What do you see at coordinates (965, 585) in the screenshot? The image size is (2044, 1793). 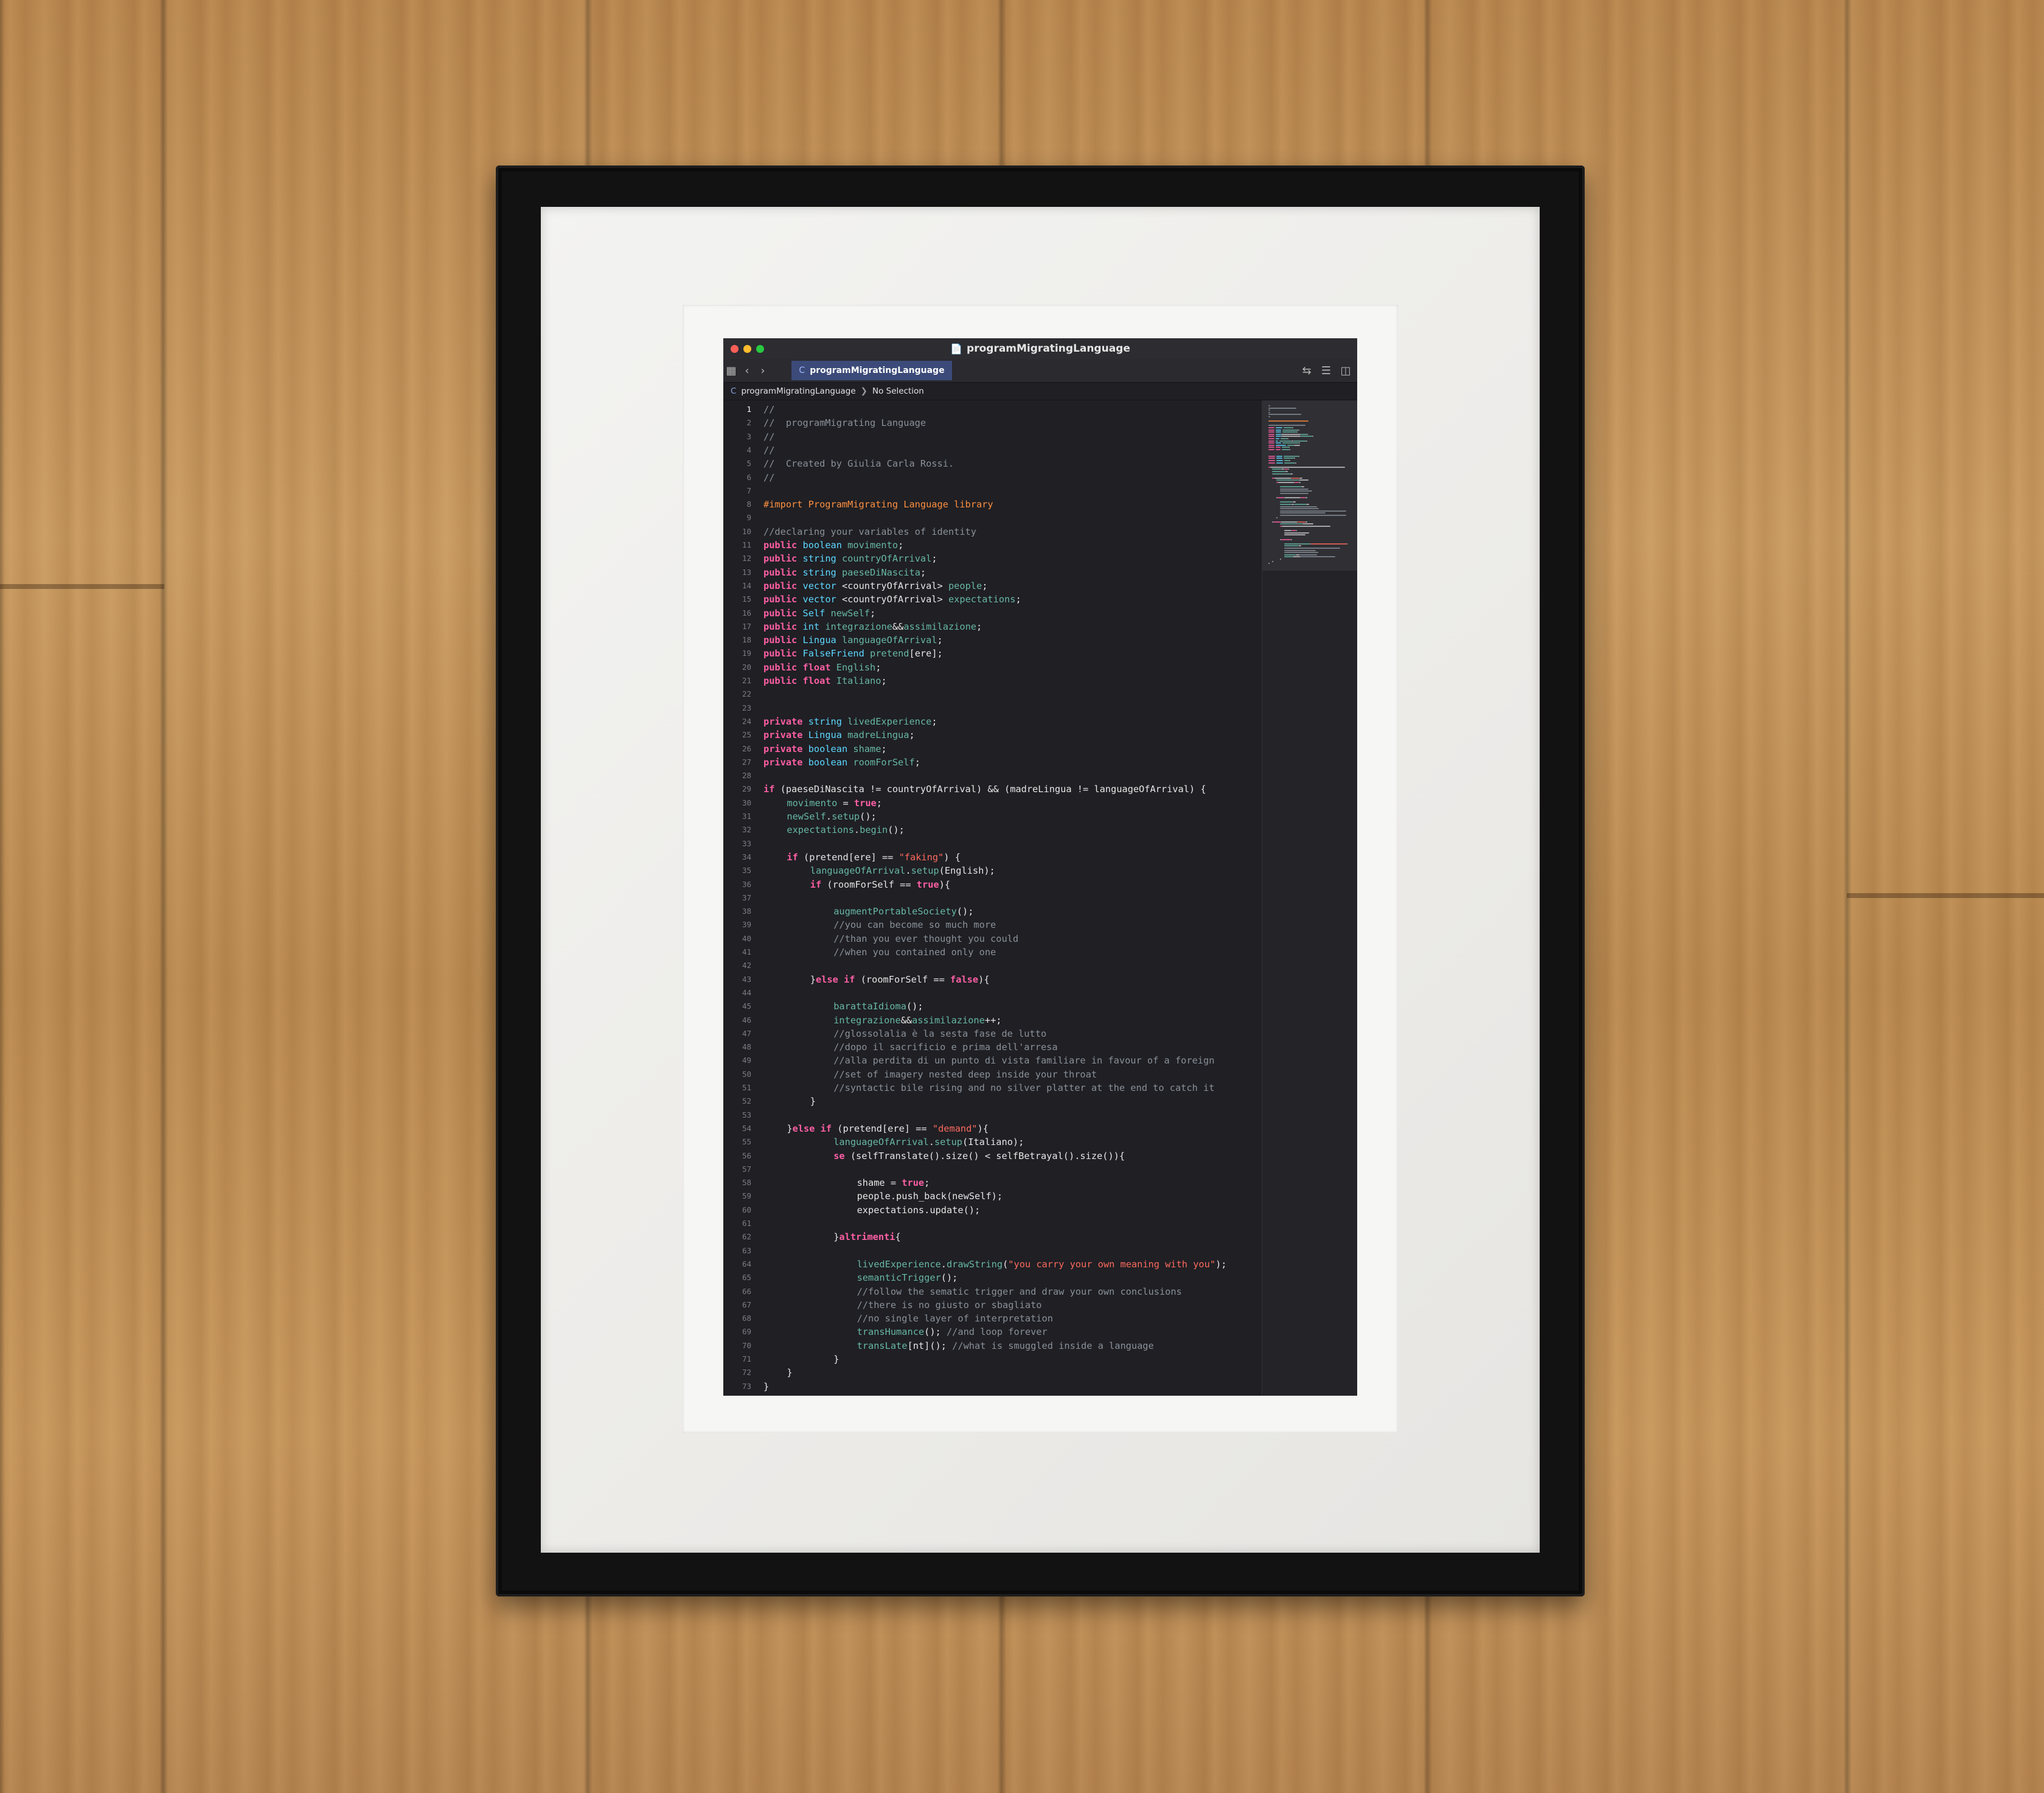 I see `code-token: people` at bounding box center [965, 585].